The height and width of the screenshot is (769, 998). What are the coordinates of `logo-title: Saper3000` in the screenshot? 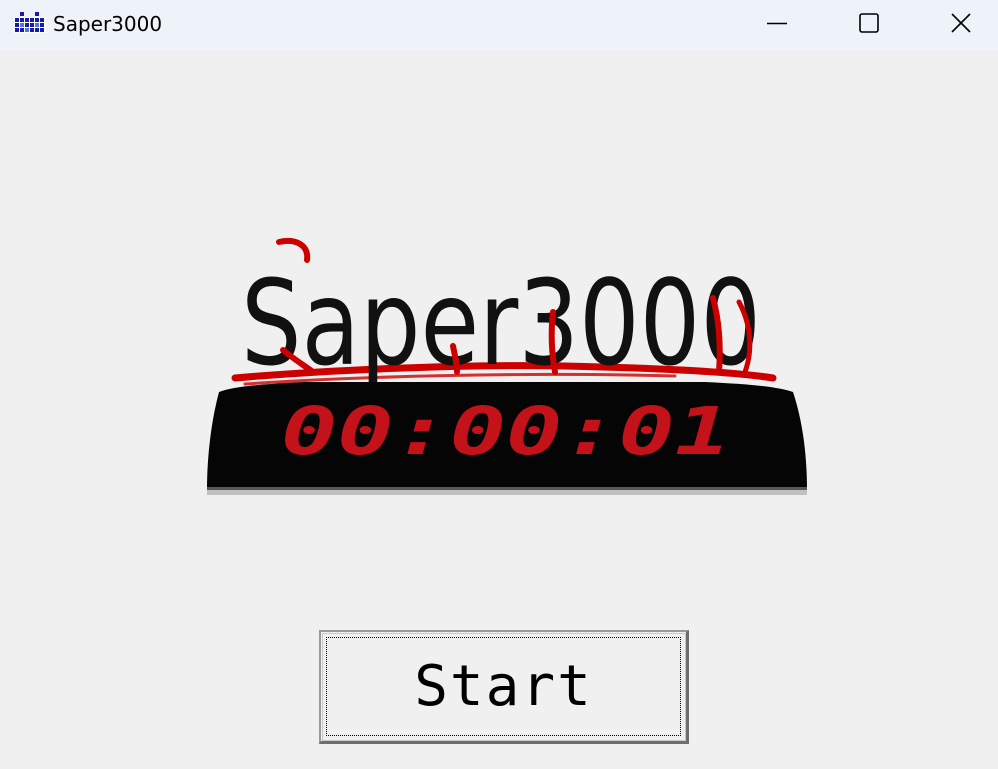 It's located at (501, 323).